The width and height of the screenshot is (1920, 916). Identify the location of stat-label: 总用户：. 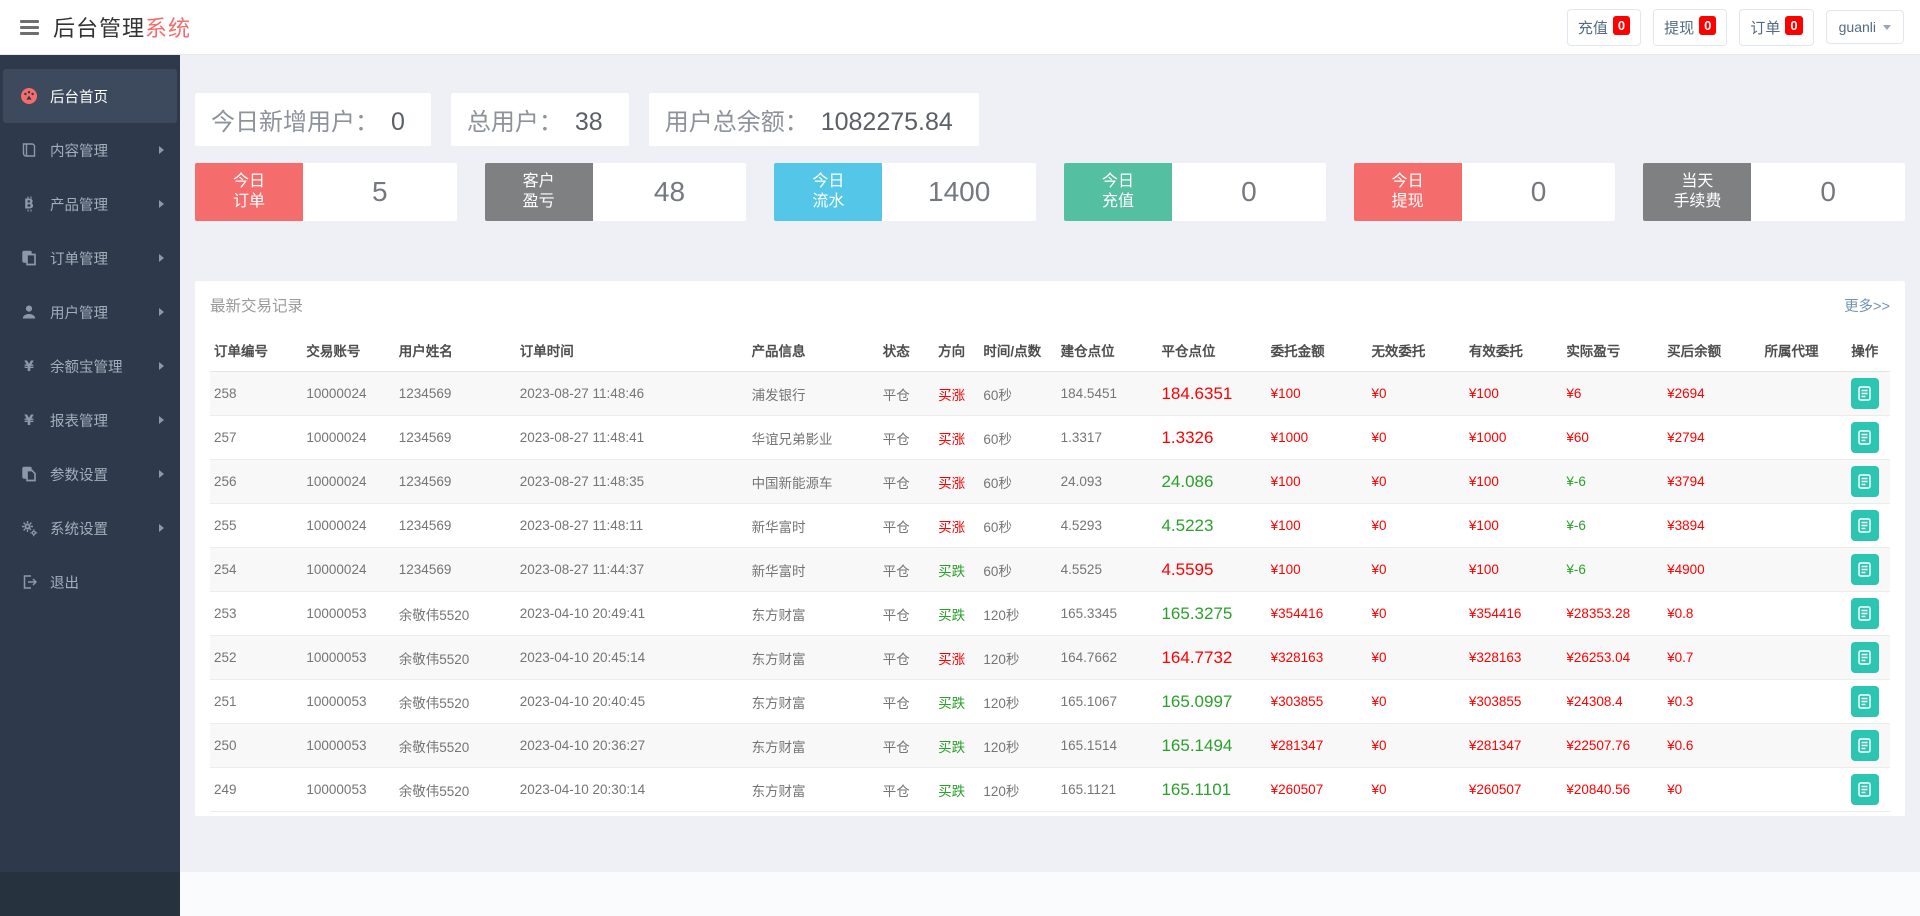
(514, 122).